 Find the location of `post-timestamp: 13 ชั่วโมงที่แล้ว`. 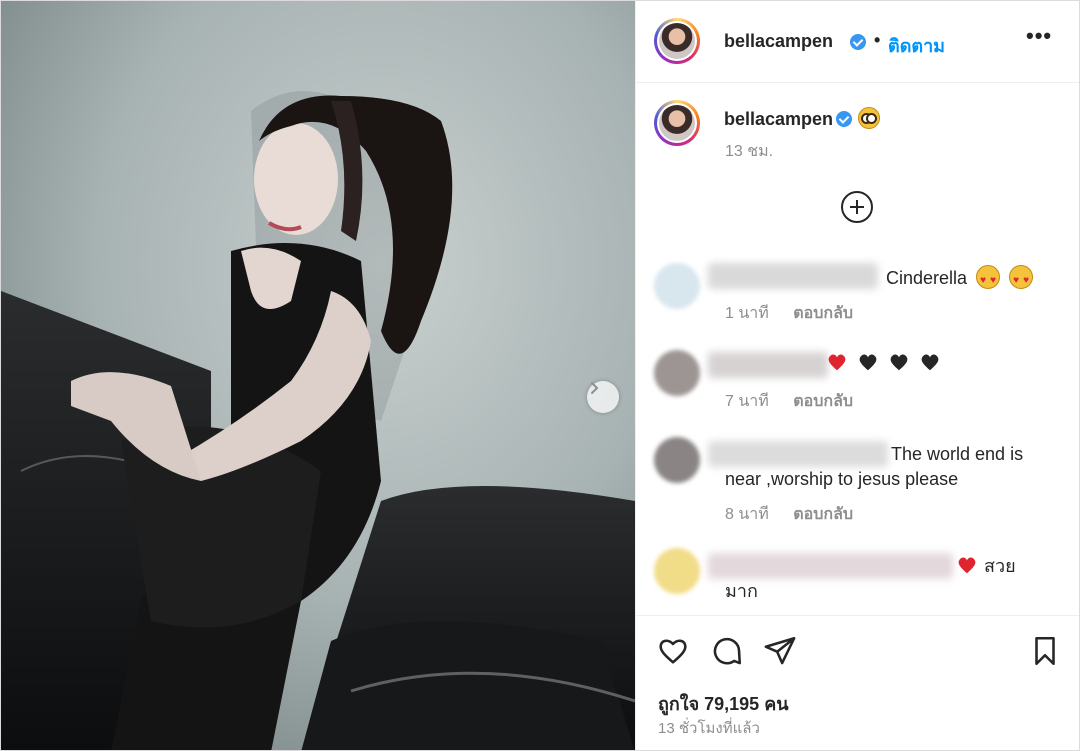

post-timestamp: 13 ชั่วโมงที่แล้ว is located at coordinates (709, 728).